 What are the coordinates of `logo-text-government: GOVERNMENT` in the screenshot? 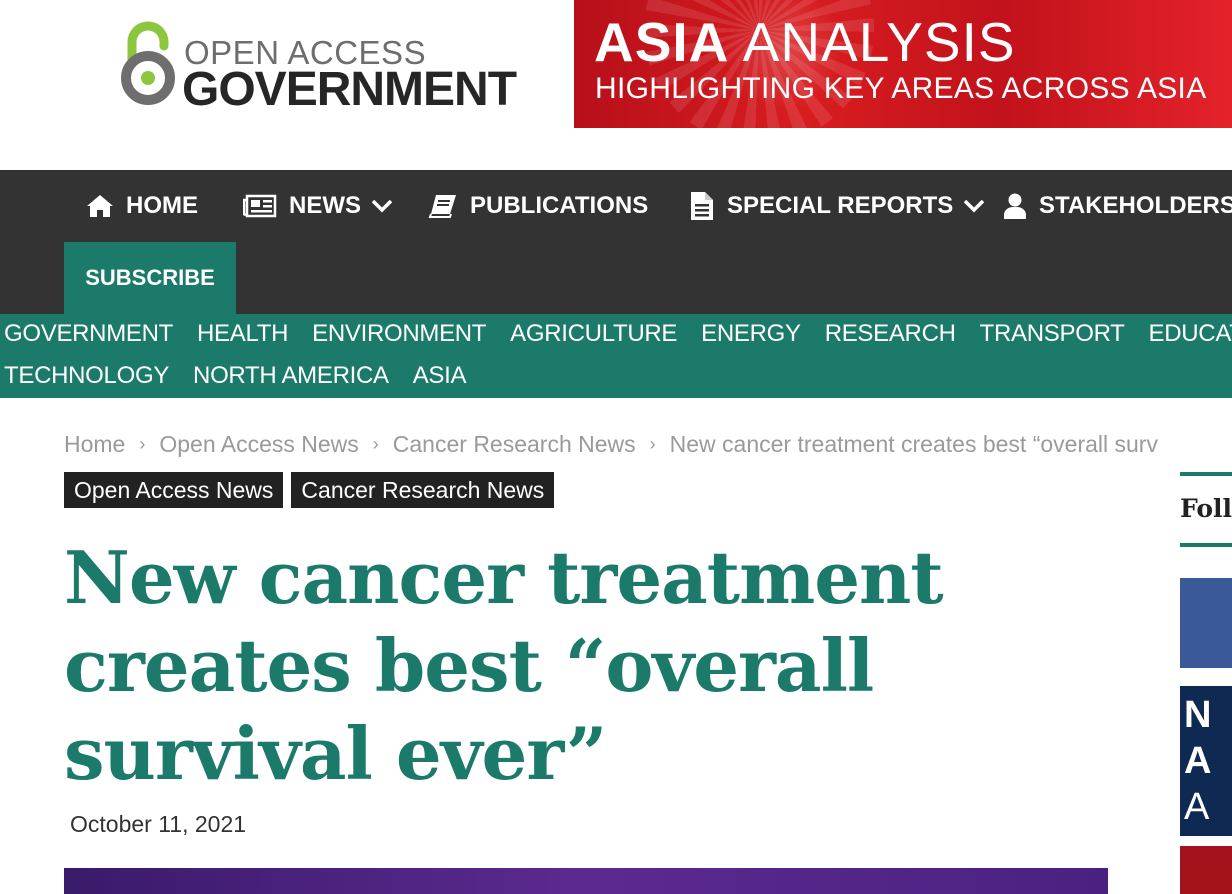 It's located at (349, 89).